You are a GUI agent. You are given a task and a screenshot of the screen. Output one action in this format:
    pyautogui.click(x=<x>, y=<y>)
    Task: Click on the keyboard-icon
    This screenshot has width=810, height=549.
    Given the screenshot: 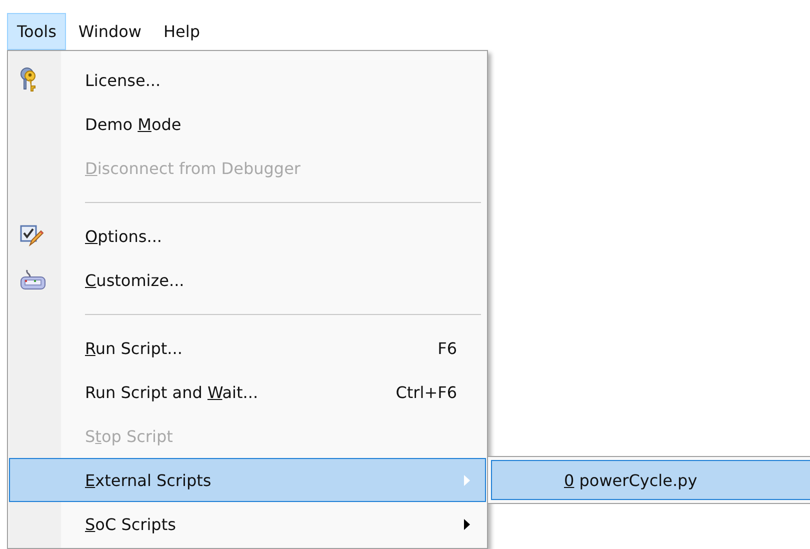 What is the action you would take?
    pyautogui.click(x=33, y=280)
    